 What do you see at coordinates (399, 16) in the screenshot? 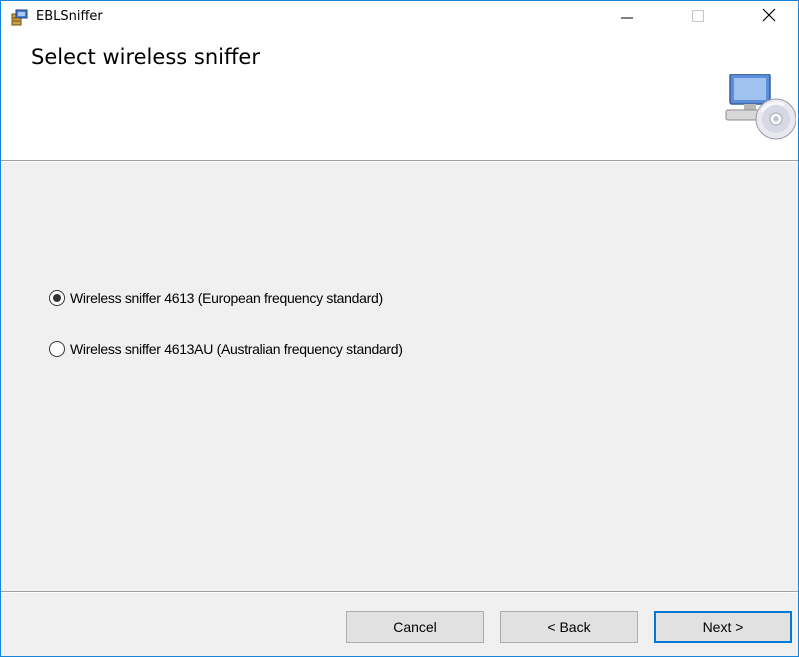
I see `title-bar: EBLSniffer` at bounding box center [399, 16].